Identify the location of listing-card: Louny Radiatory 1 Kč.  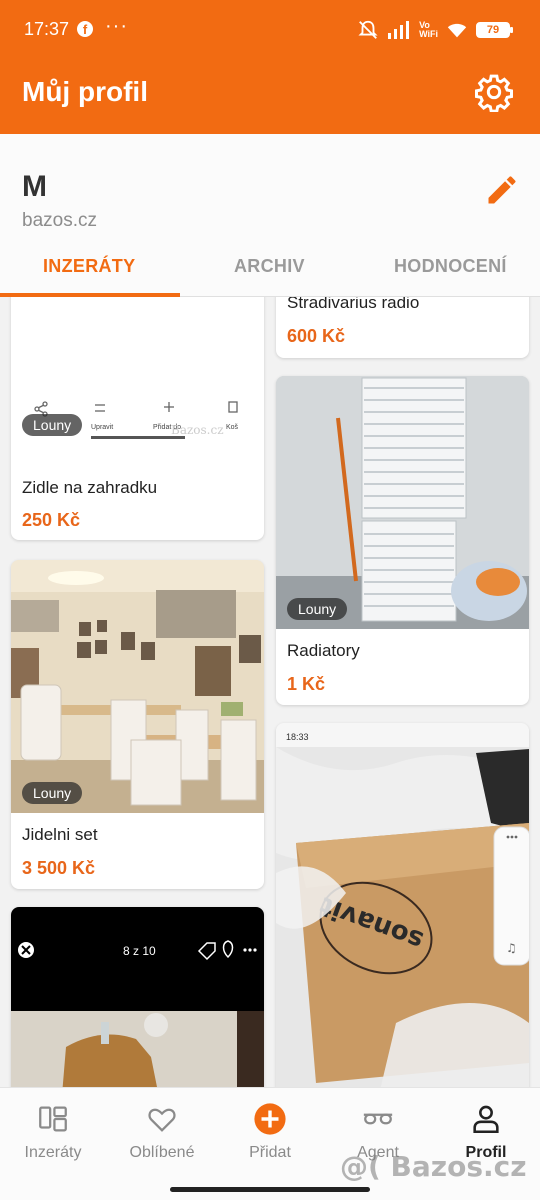
(402, 540).